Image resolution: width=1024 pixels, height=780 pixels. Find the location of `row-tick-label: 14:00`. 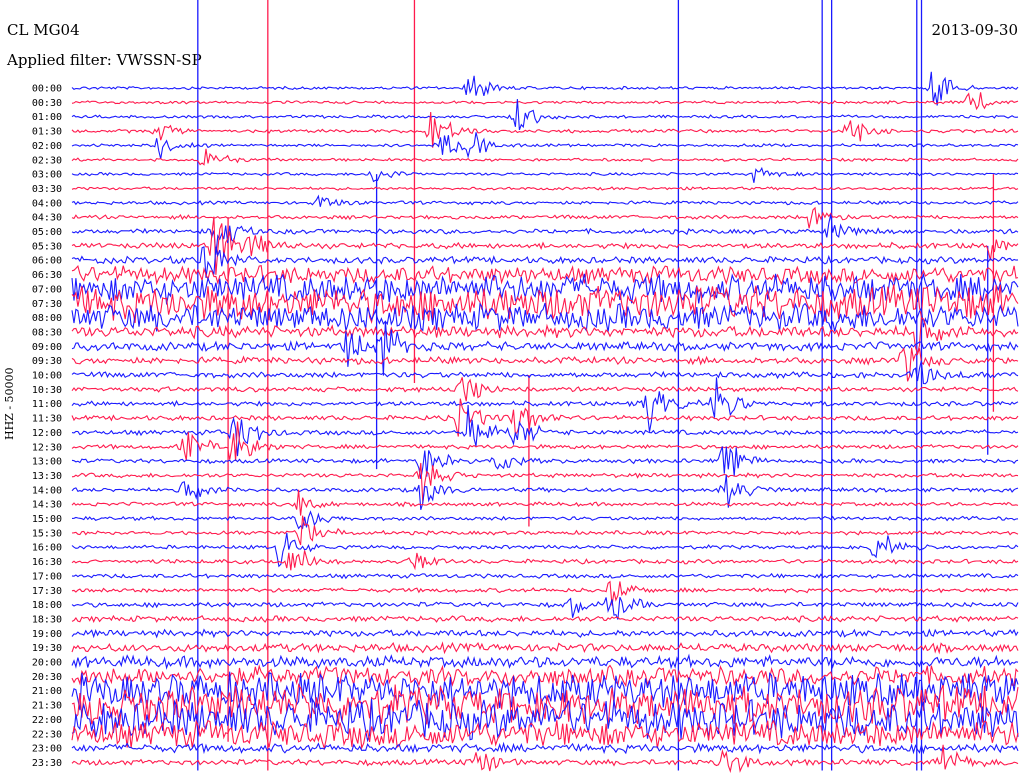

row-tick-label: 14:00 is located at coordinates (47, 490).